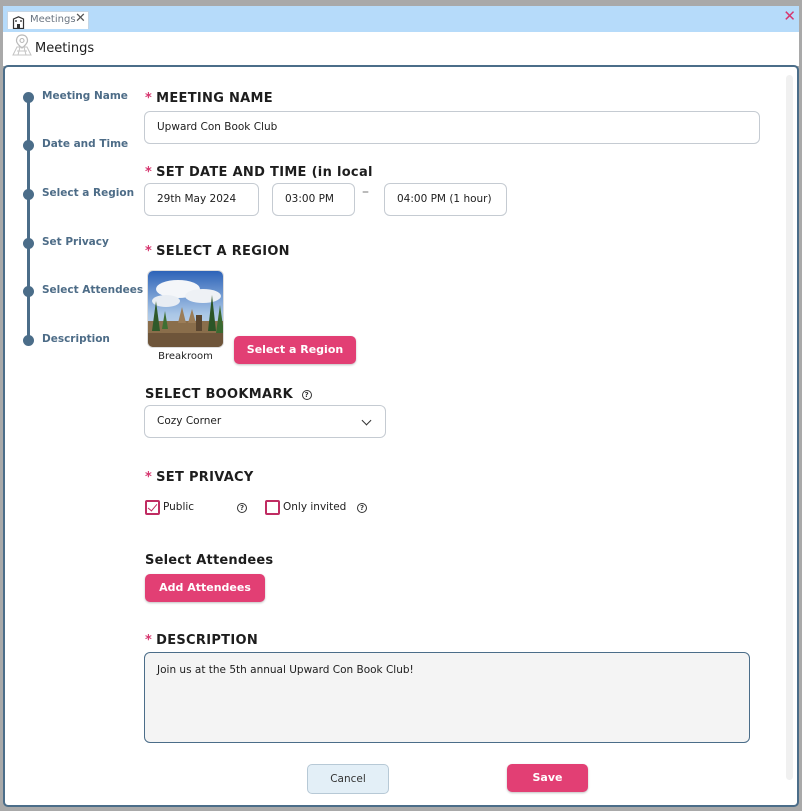  Describe the element at coordinates (88, 193) in the screenshot. I see `step-select-region: Select a Region` at that location.